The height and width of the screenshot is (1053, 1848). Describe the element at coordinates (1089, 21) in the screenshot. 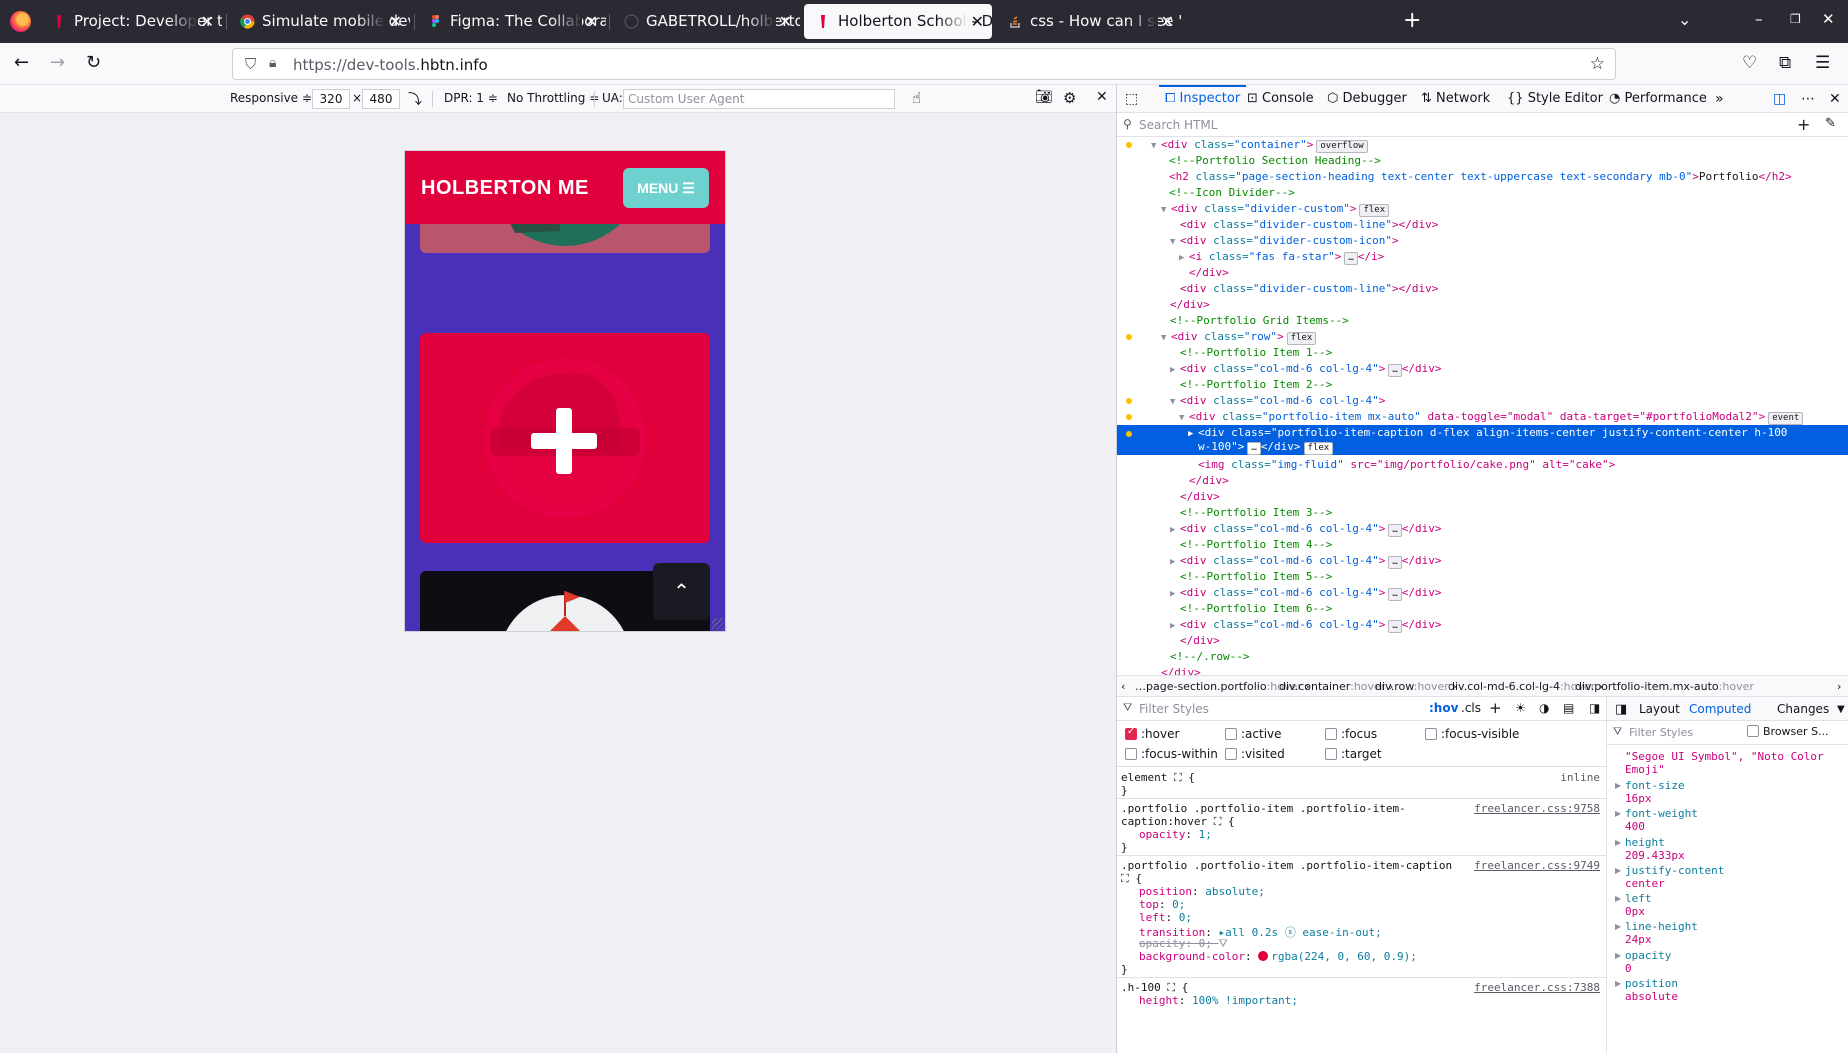

I see `browser-tab: css - How can I see ":hove ✕` at that location.